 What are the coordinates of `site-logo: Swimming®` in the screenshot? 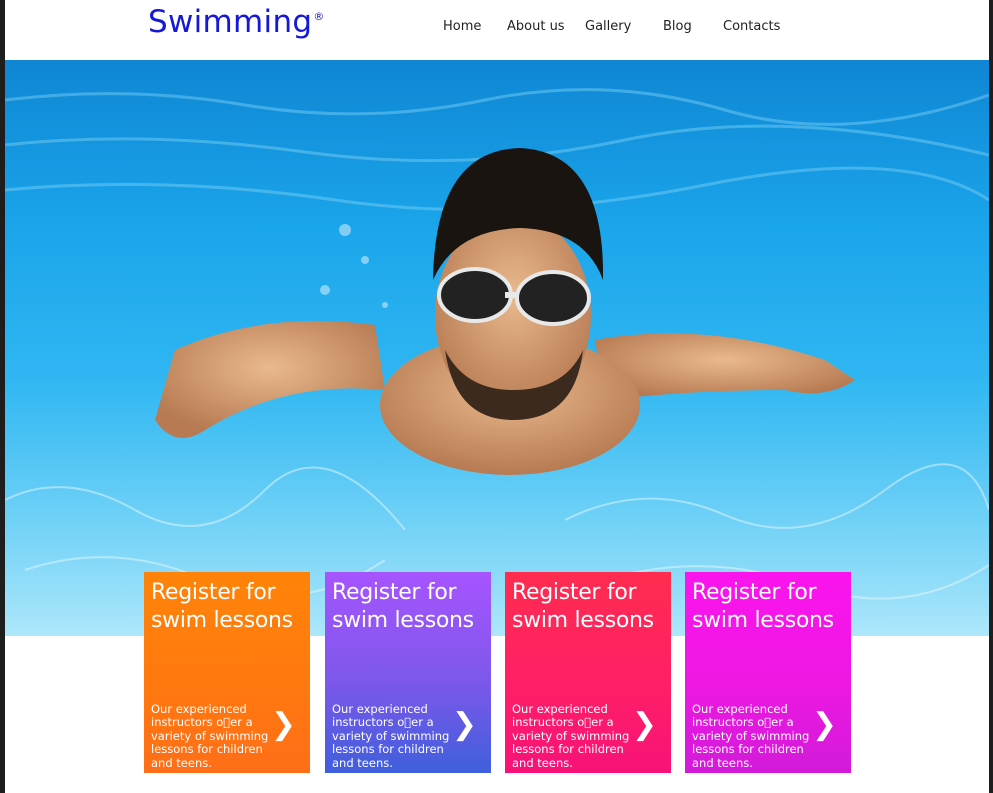 It's located at (236, 22).